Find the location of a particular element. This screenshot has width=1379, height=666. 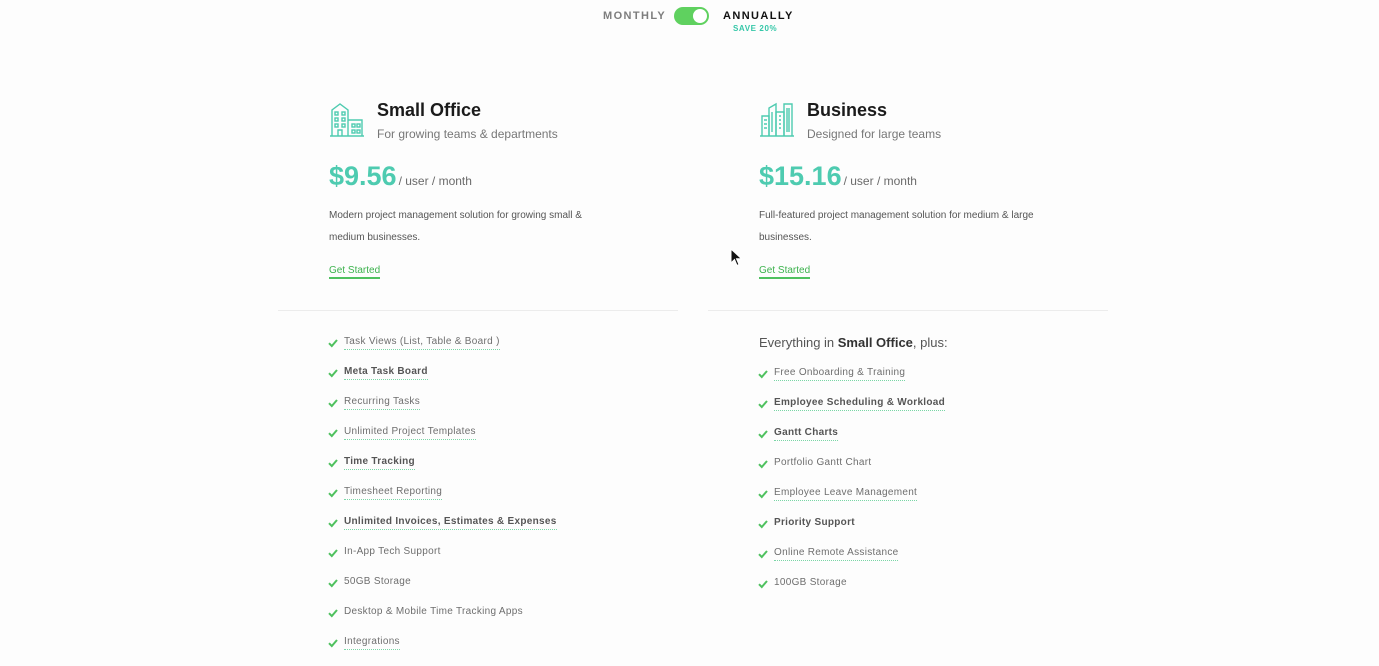

feature-label: Recurring Tasks is located at coordinates (382, 402).